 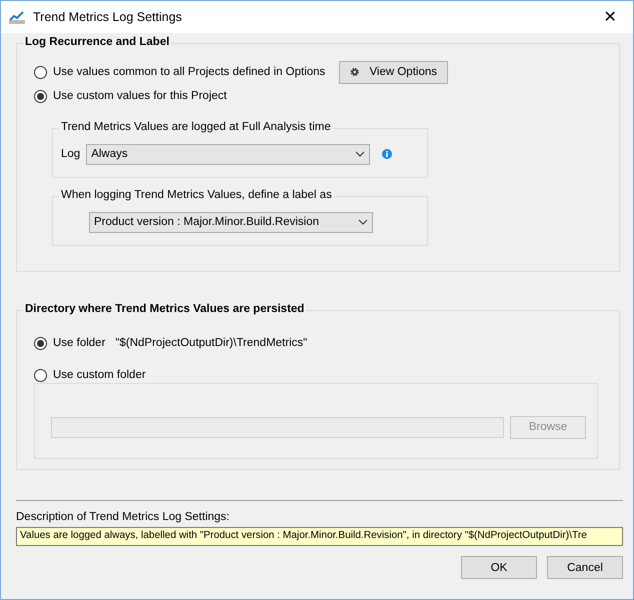 I want to click on view-options-button: View Options, so click(x=393, y=72).